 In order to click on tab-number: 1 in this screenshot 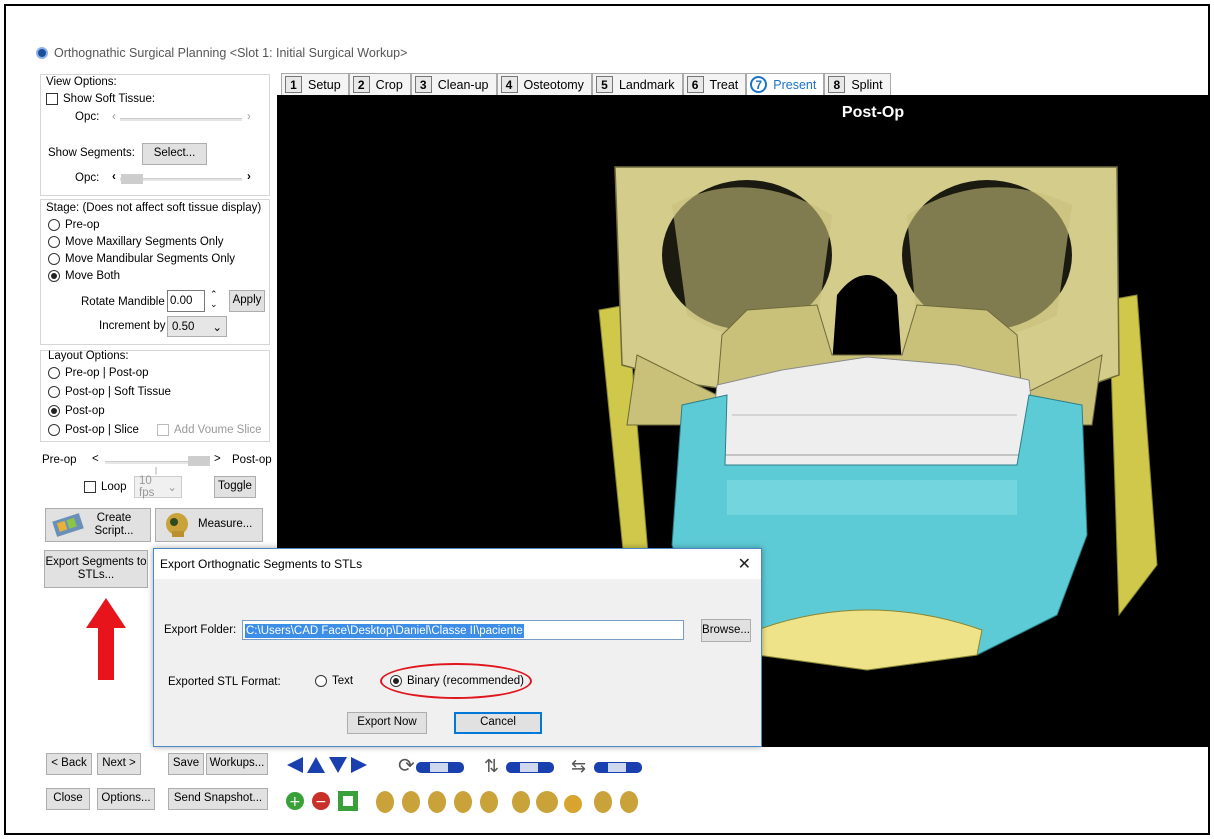, I will do `click(293, 84)`.